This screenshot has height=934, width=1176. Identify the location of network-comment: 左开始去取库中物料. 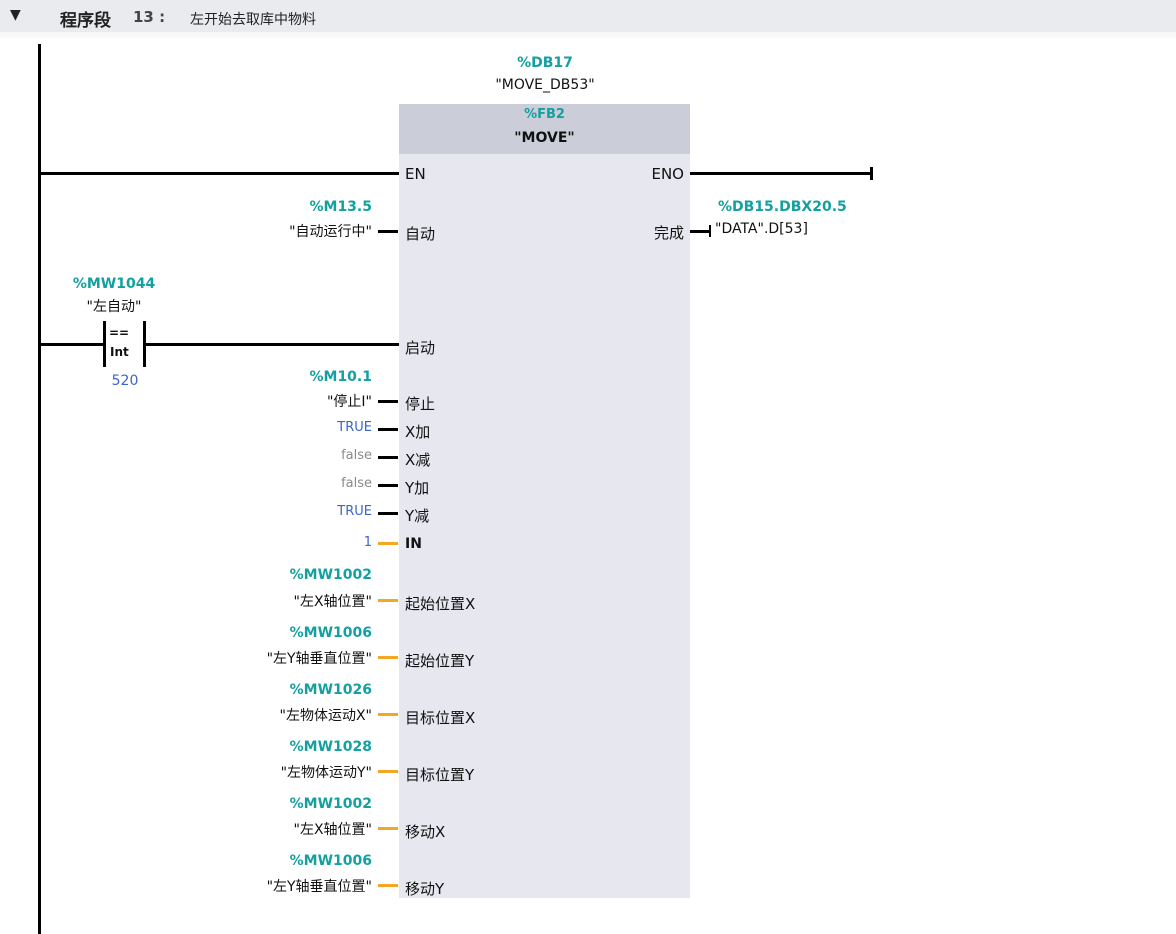
(253, 19).